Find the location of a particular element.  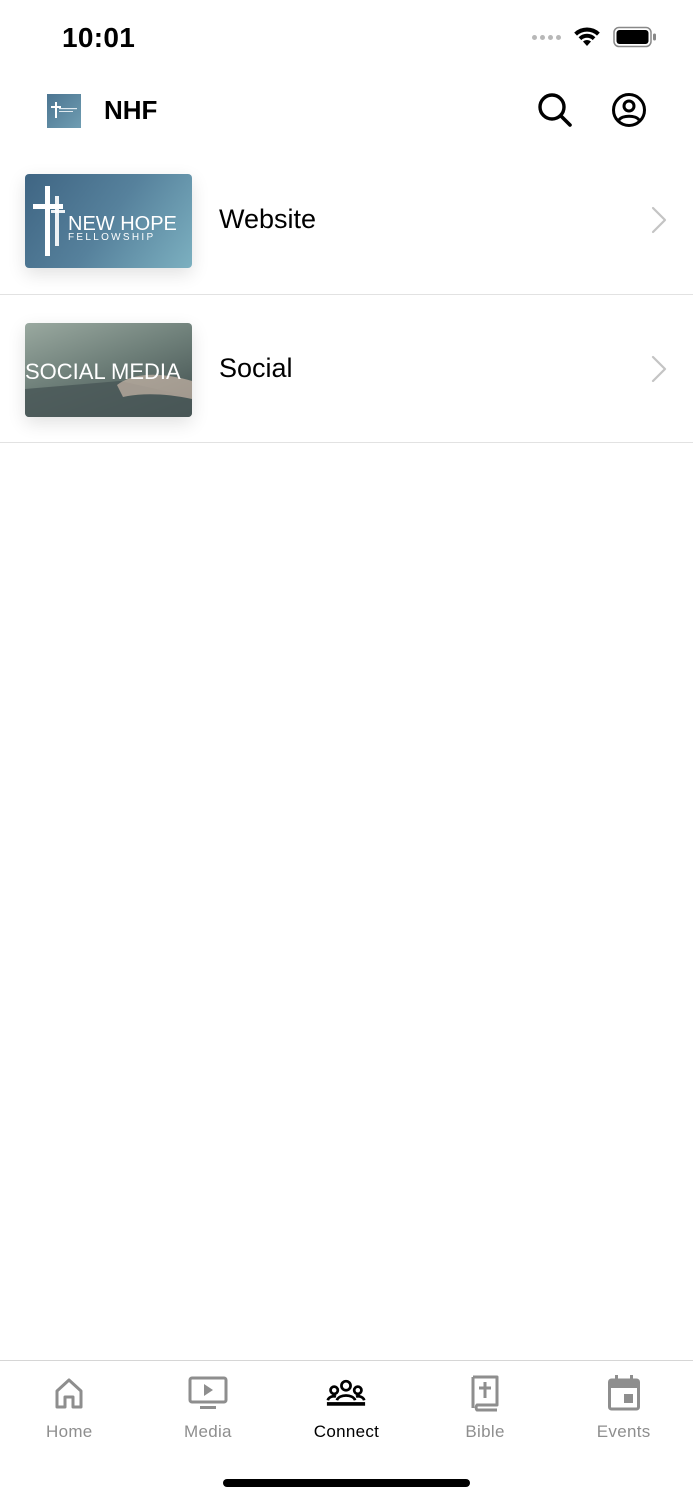

tab-label: Home is located at coordinates (69, 1431).